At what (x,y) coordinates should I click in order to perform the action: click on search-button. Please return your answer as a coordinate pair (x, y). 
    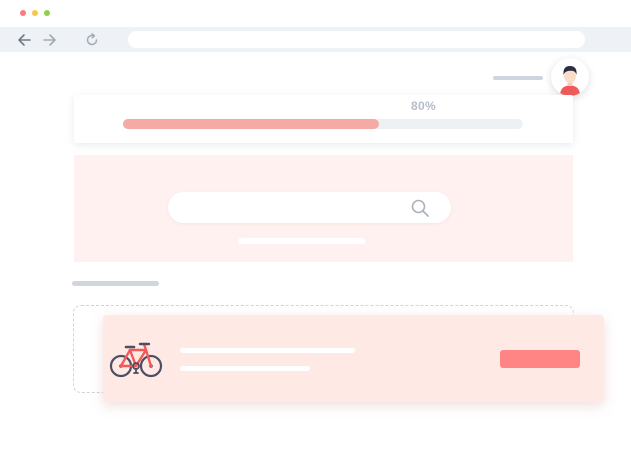
    Looking at the image, I should click on (420, 208).